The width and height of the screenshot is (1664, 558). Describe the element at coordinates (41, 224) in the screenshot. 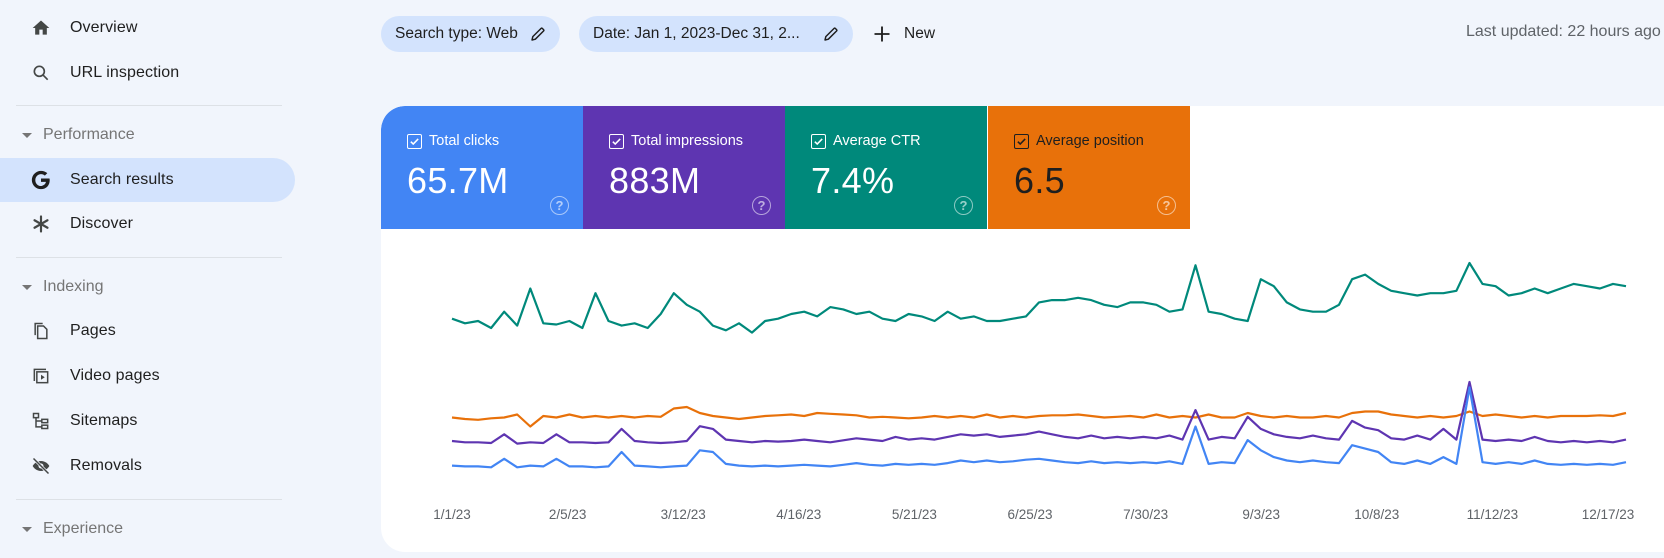

I see `asterisk-icon` at that location.